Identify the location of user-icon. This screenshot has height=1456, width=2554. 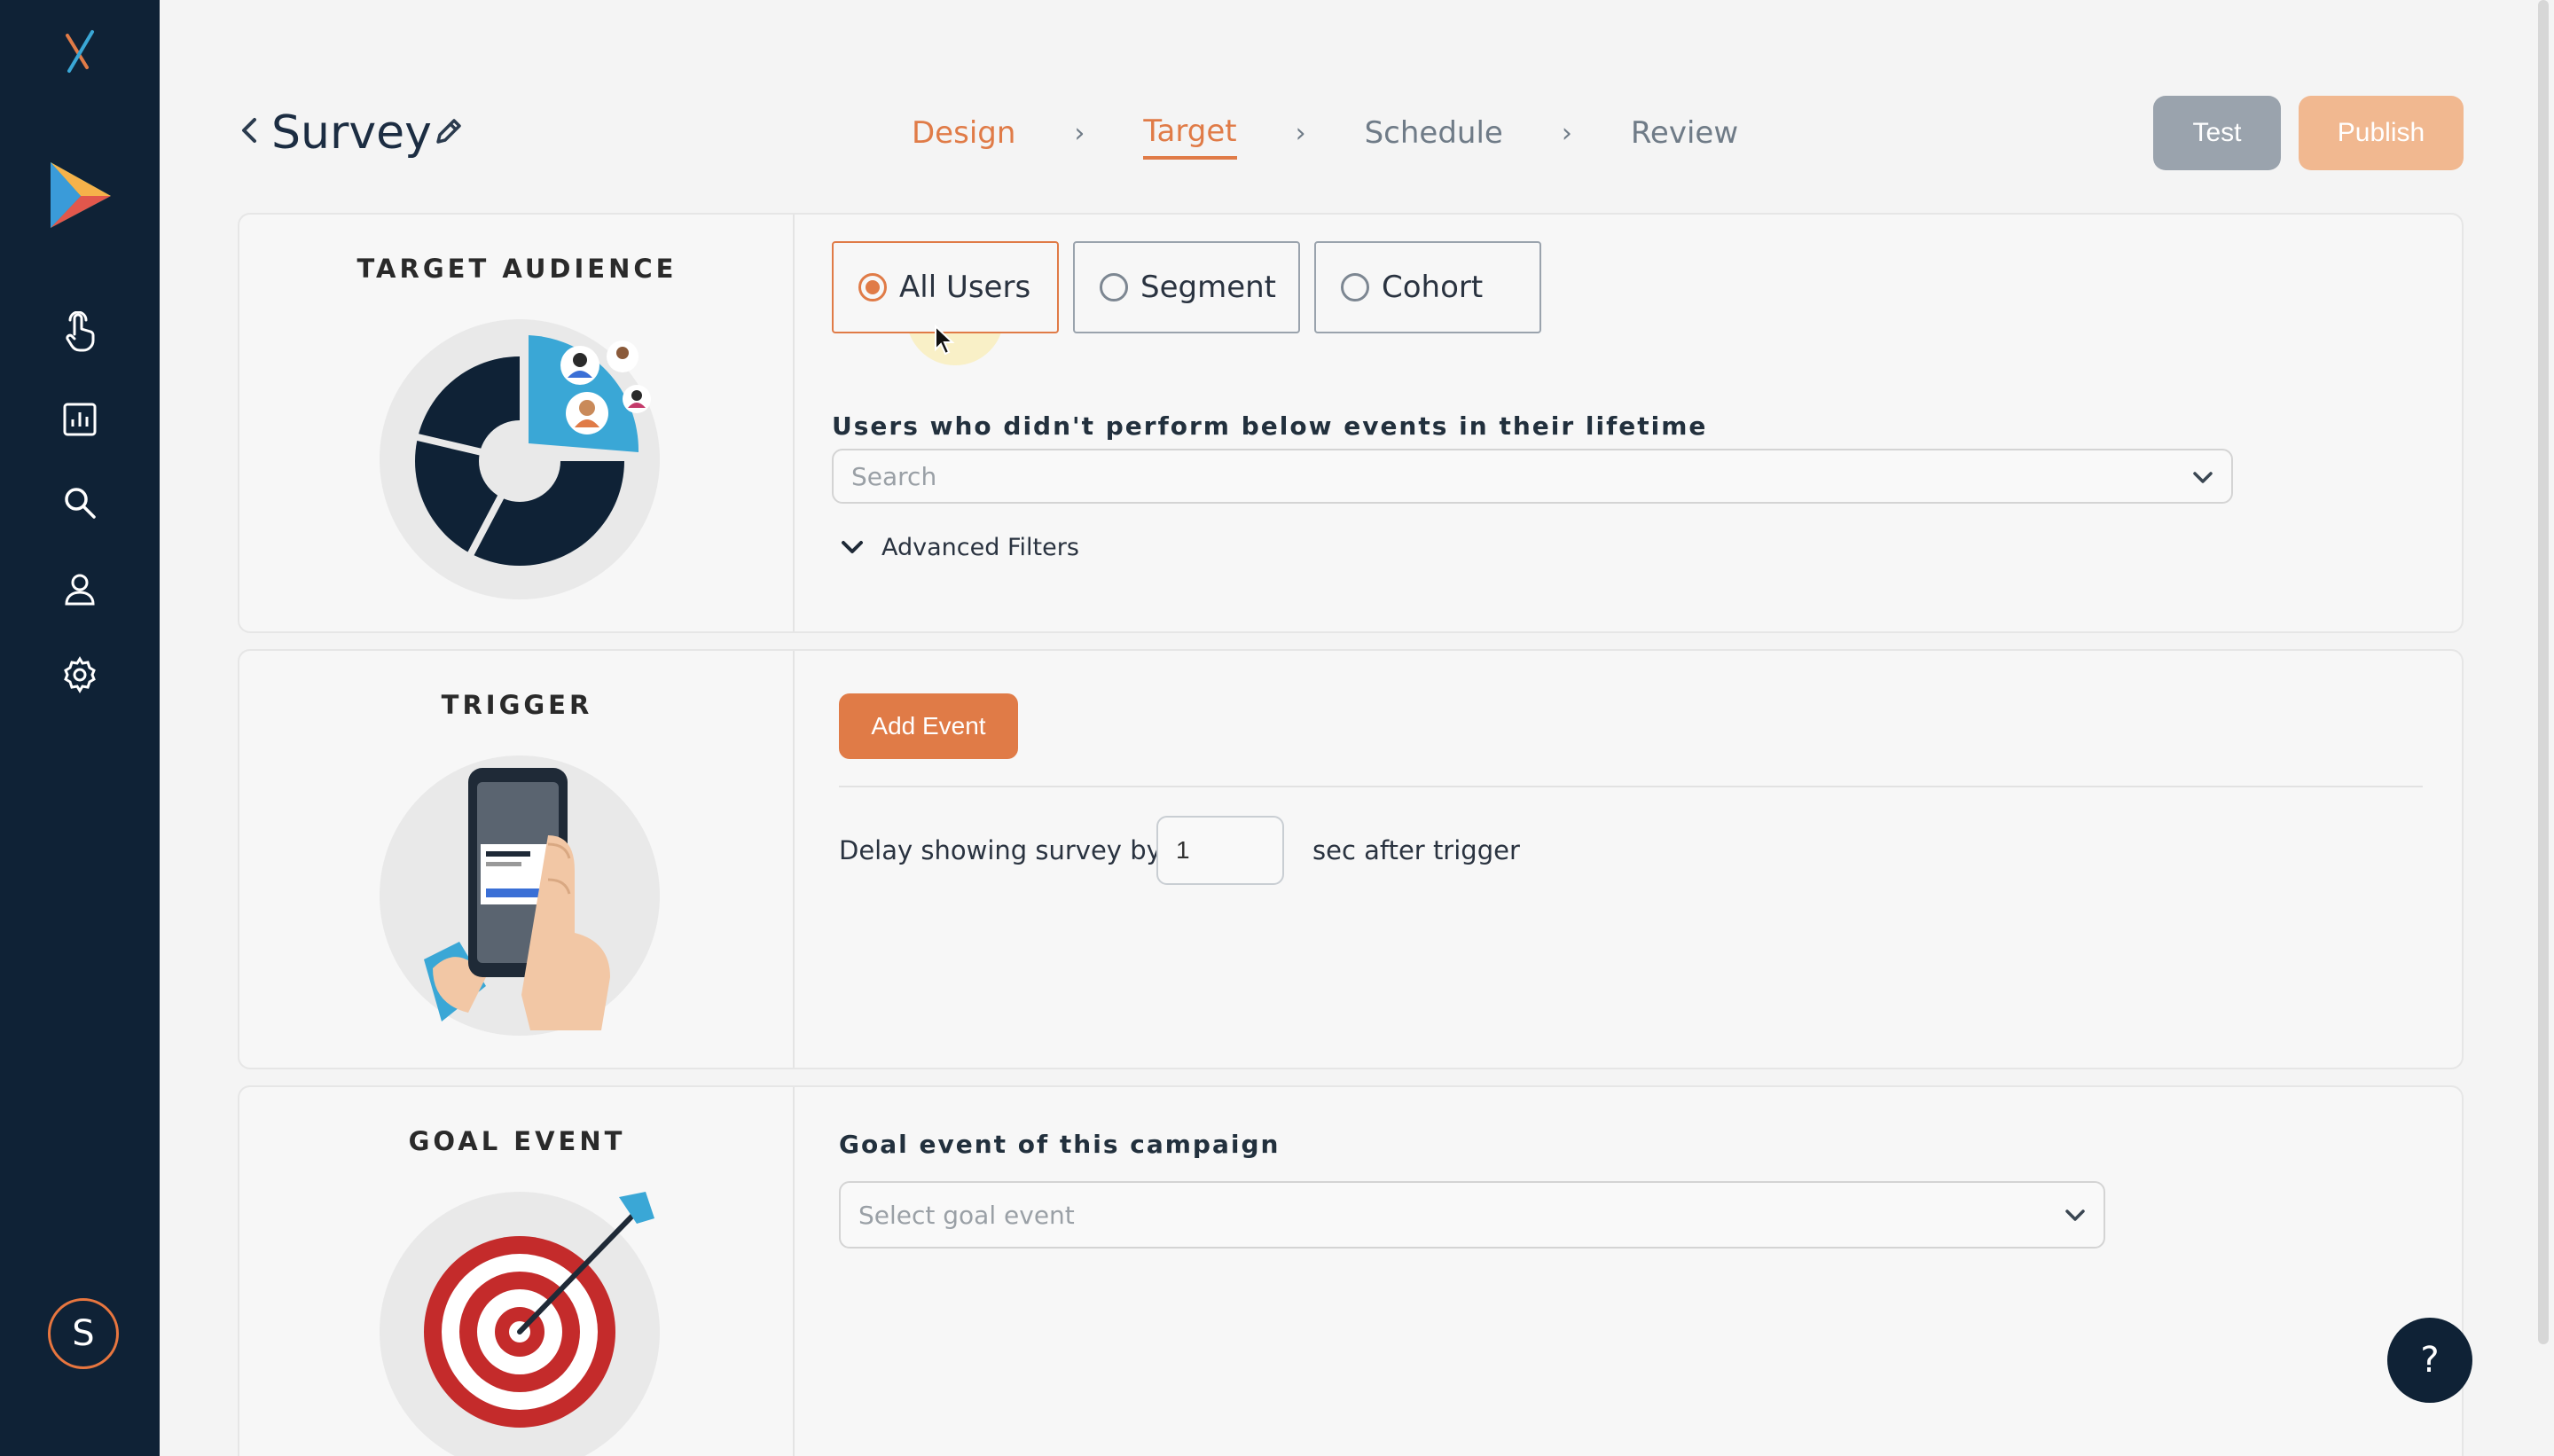
(80, 590).